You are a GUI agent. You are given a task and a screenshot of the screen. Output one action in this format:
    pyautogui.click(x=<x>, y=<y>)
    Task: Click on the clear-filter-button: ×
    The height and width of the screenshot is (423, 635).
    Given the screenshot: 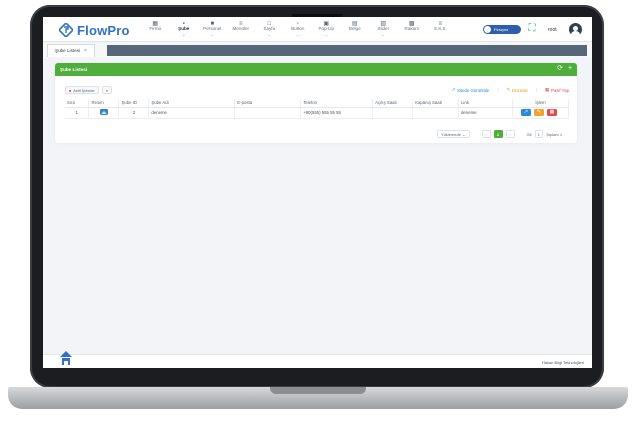 What is the action you would take?
    pyautogui.click(x=107, y=90)
    